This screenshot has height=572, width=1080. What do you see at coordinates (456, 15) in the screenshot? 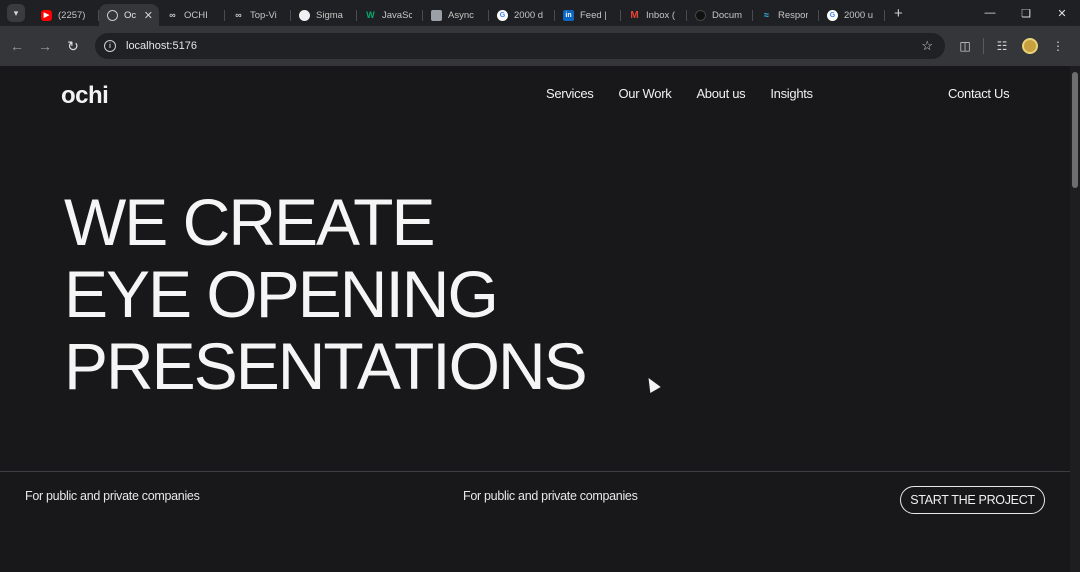
I see `tab-async: Async` at bounding box center [456, 15].